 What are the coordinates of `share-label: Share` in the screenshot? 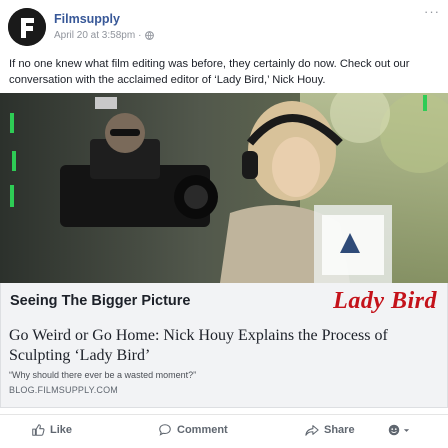 It's located at (339, 430).